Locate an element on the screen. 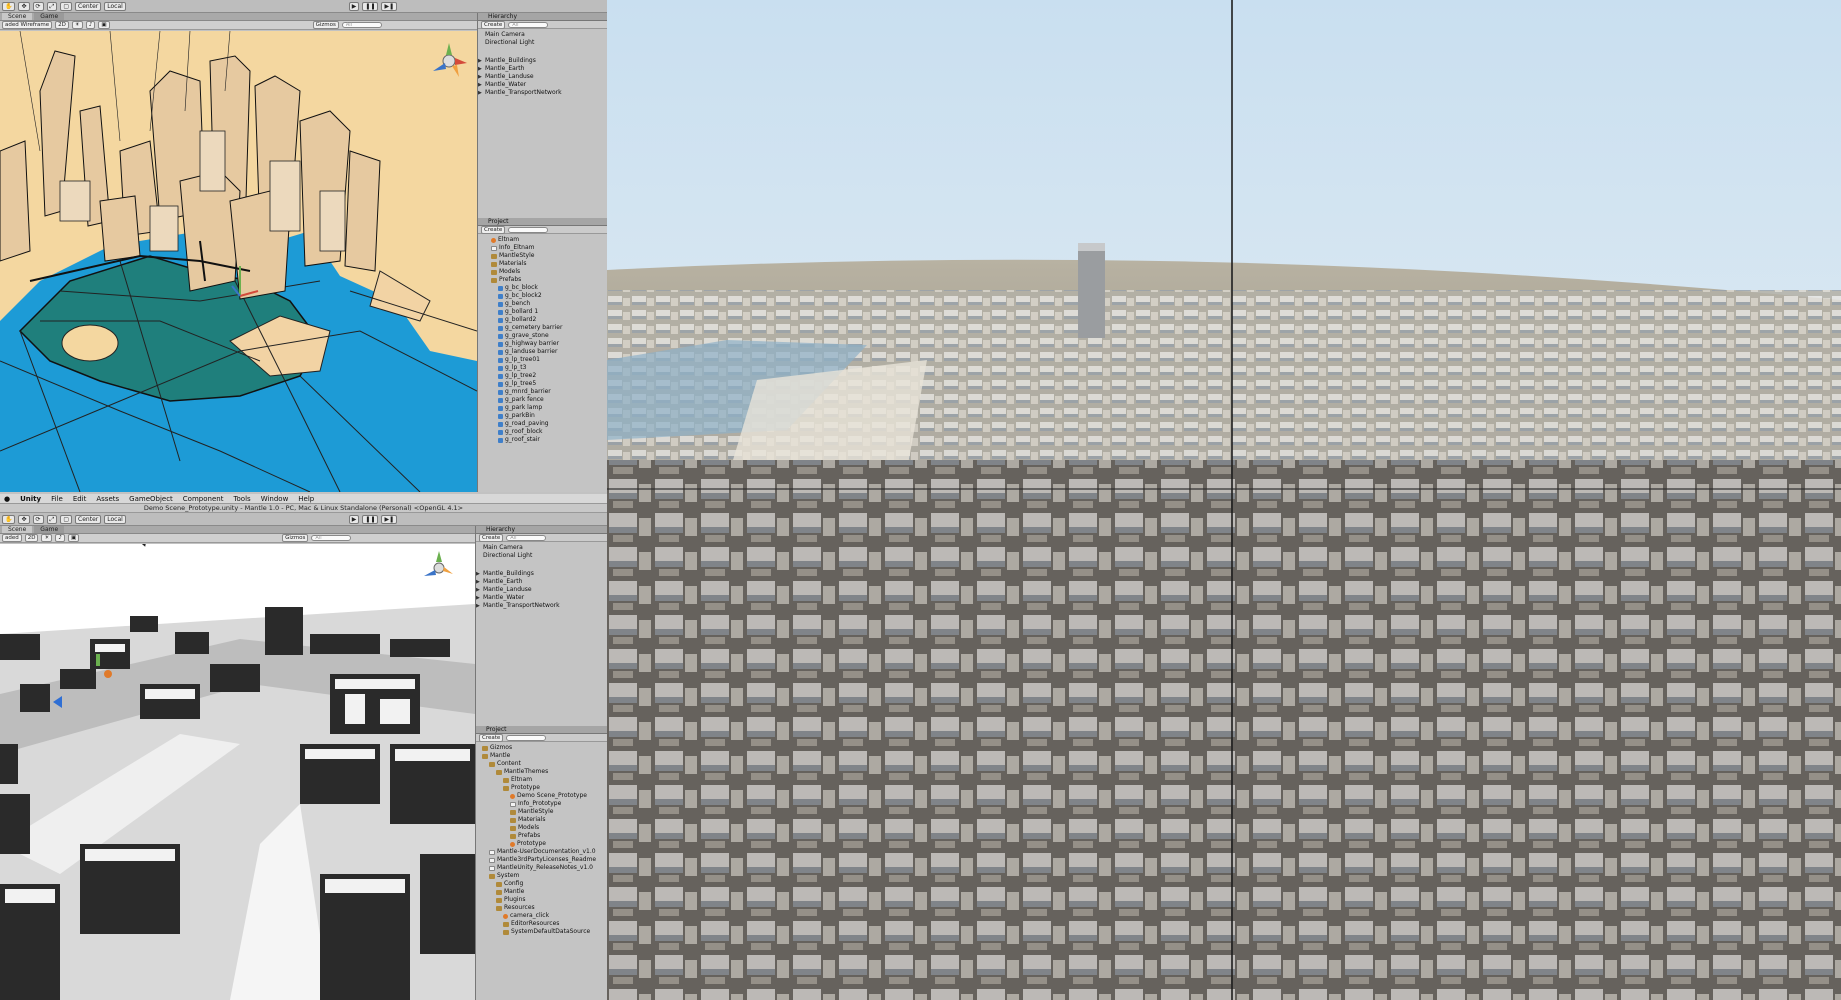  project-item: MantleThemes is located at coordinates (541, 772).